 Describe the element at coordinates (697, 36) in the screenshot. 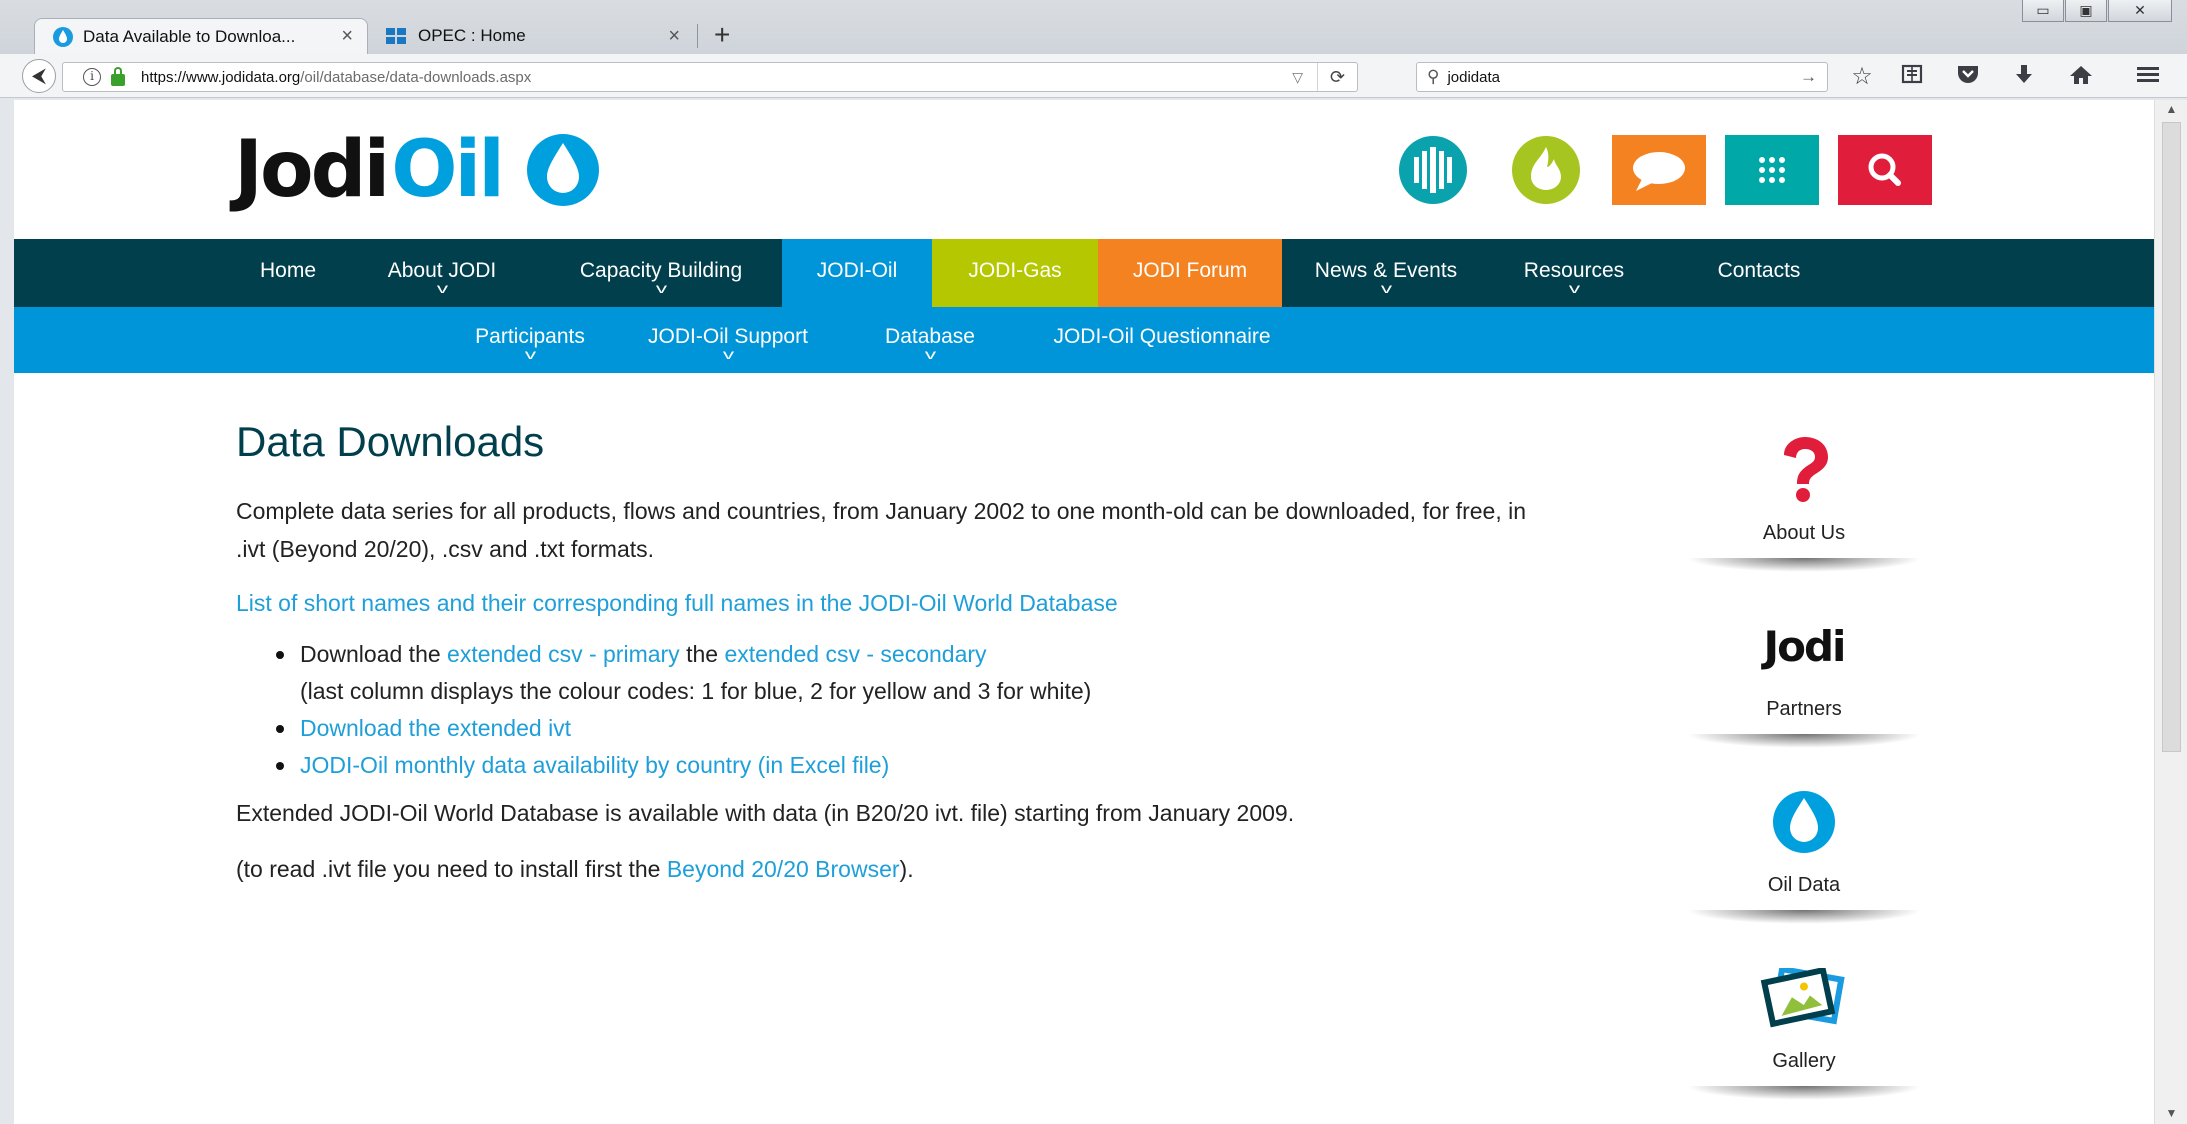

I see `tab-divider` at that location.